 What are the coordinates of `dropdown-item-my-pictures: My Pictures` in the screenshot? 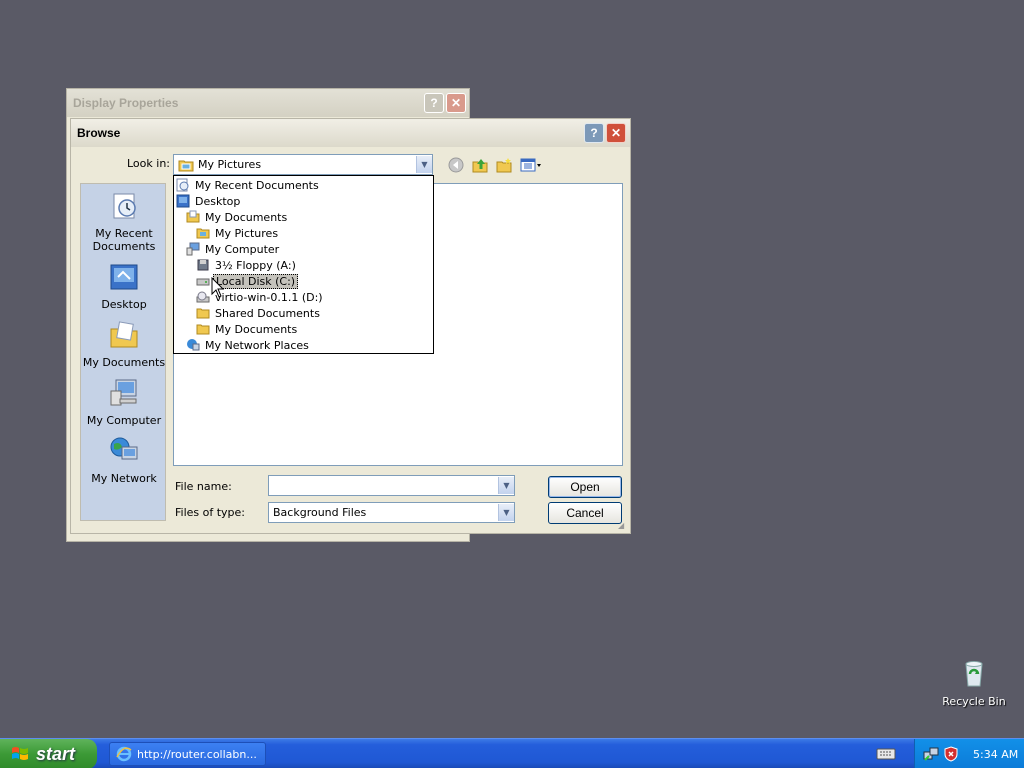 It's located at (238, 233).